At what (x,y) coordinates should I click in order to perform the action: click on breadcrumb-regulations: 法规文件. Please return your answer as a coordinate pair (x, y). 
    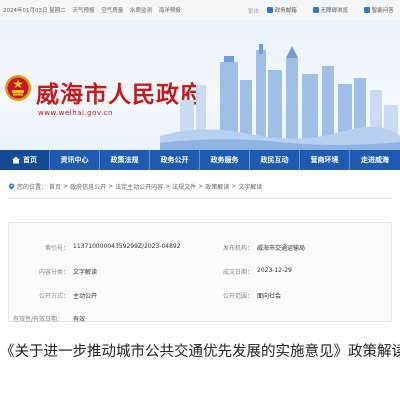
    Looking at the image, I should click on (184, 186).